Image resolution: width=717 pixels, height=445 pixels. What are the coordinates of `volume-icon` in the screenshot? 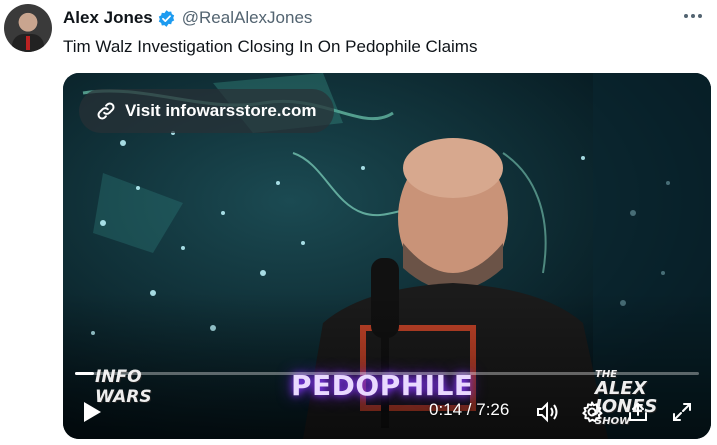 It's located at (548, 412).